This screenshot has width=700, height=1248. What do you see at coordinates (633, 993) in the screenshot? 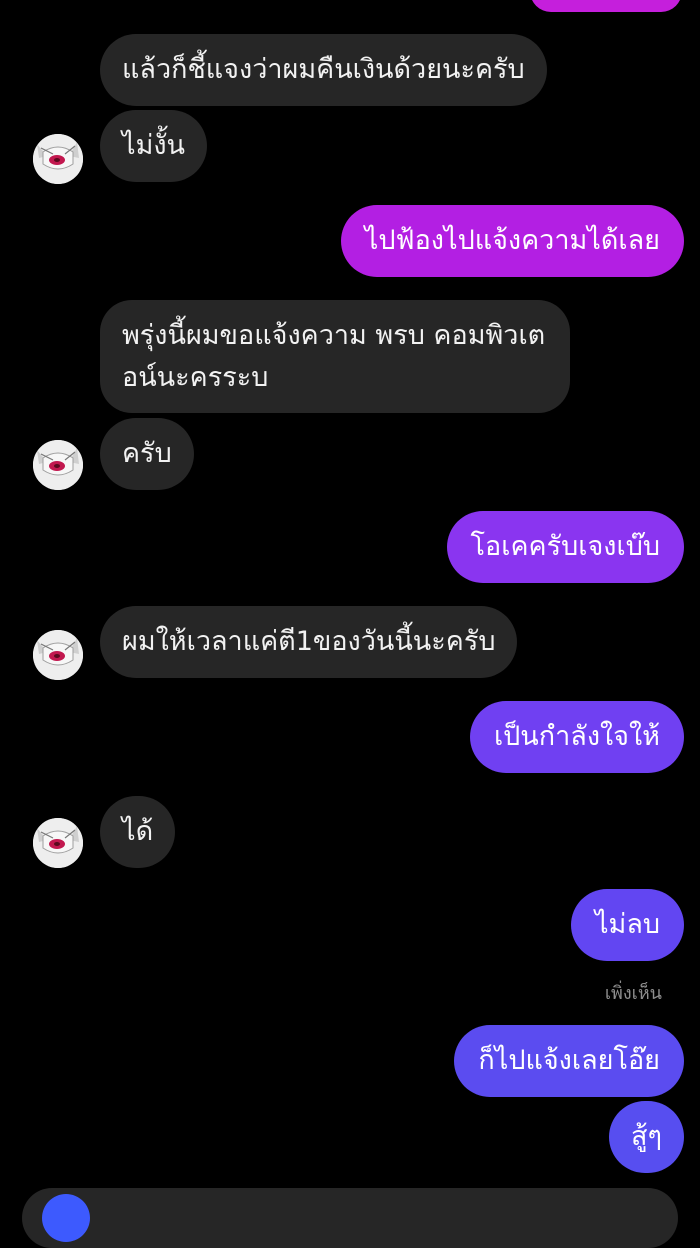
I see `seen-status: เพิ่งเห็น` at bounding box center [633, 993].